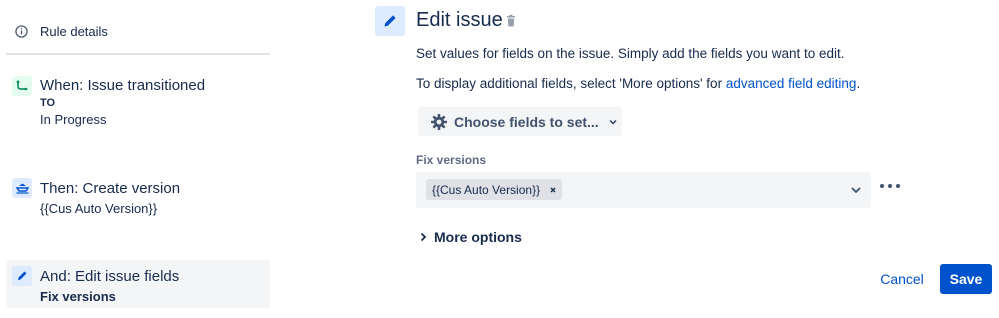 This screenshot has height=318, width=999. Describe the element at coordinates (791, 83) in the screenshot. I see `advanced-field-editing-link: advanced field editing` at that location.